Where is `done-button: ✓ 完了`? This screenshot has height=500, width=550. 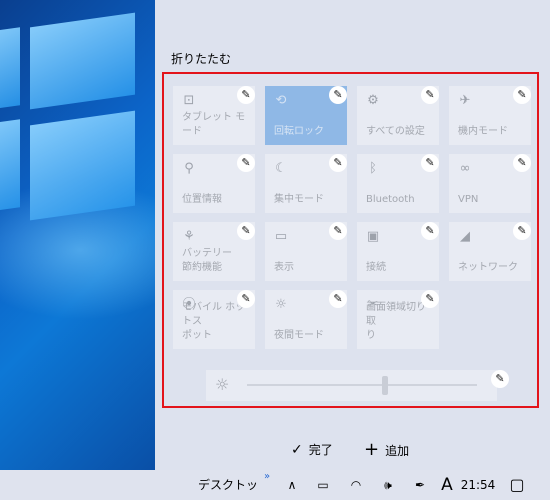
done-button: ✓ 完了 is located at coordinates (312, 450).